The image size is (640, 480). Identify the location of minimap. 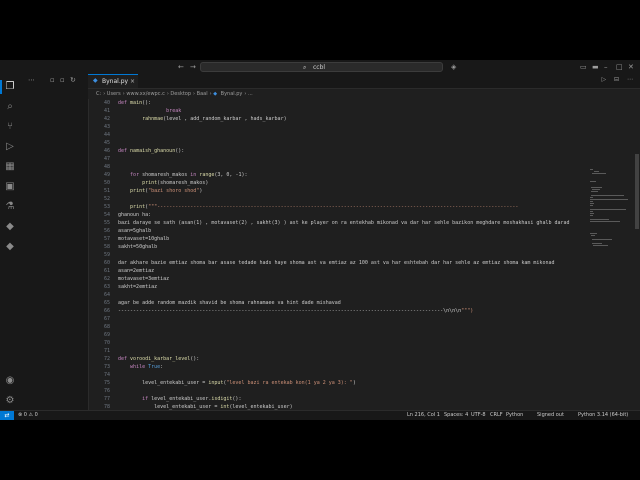
(612, 254).